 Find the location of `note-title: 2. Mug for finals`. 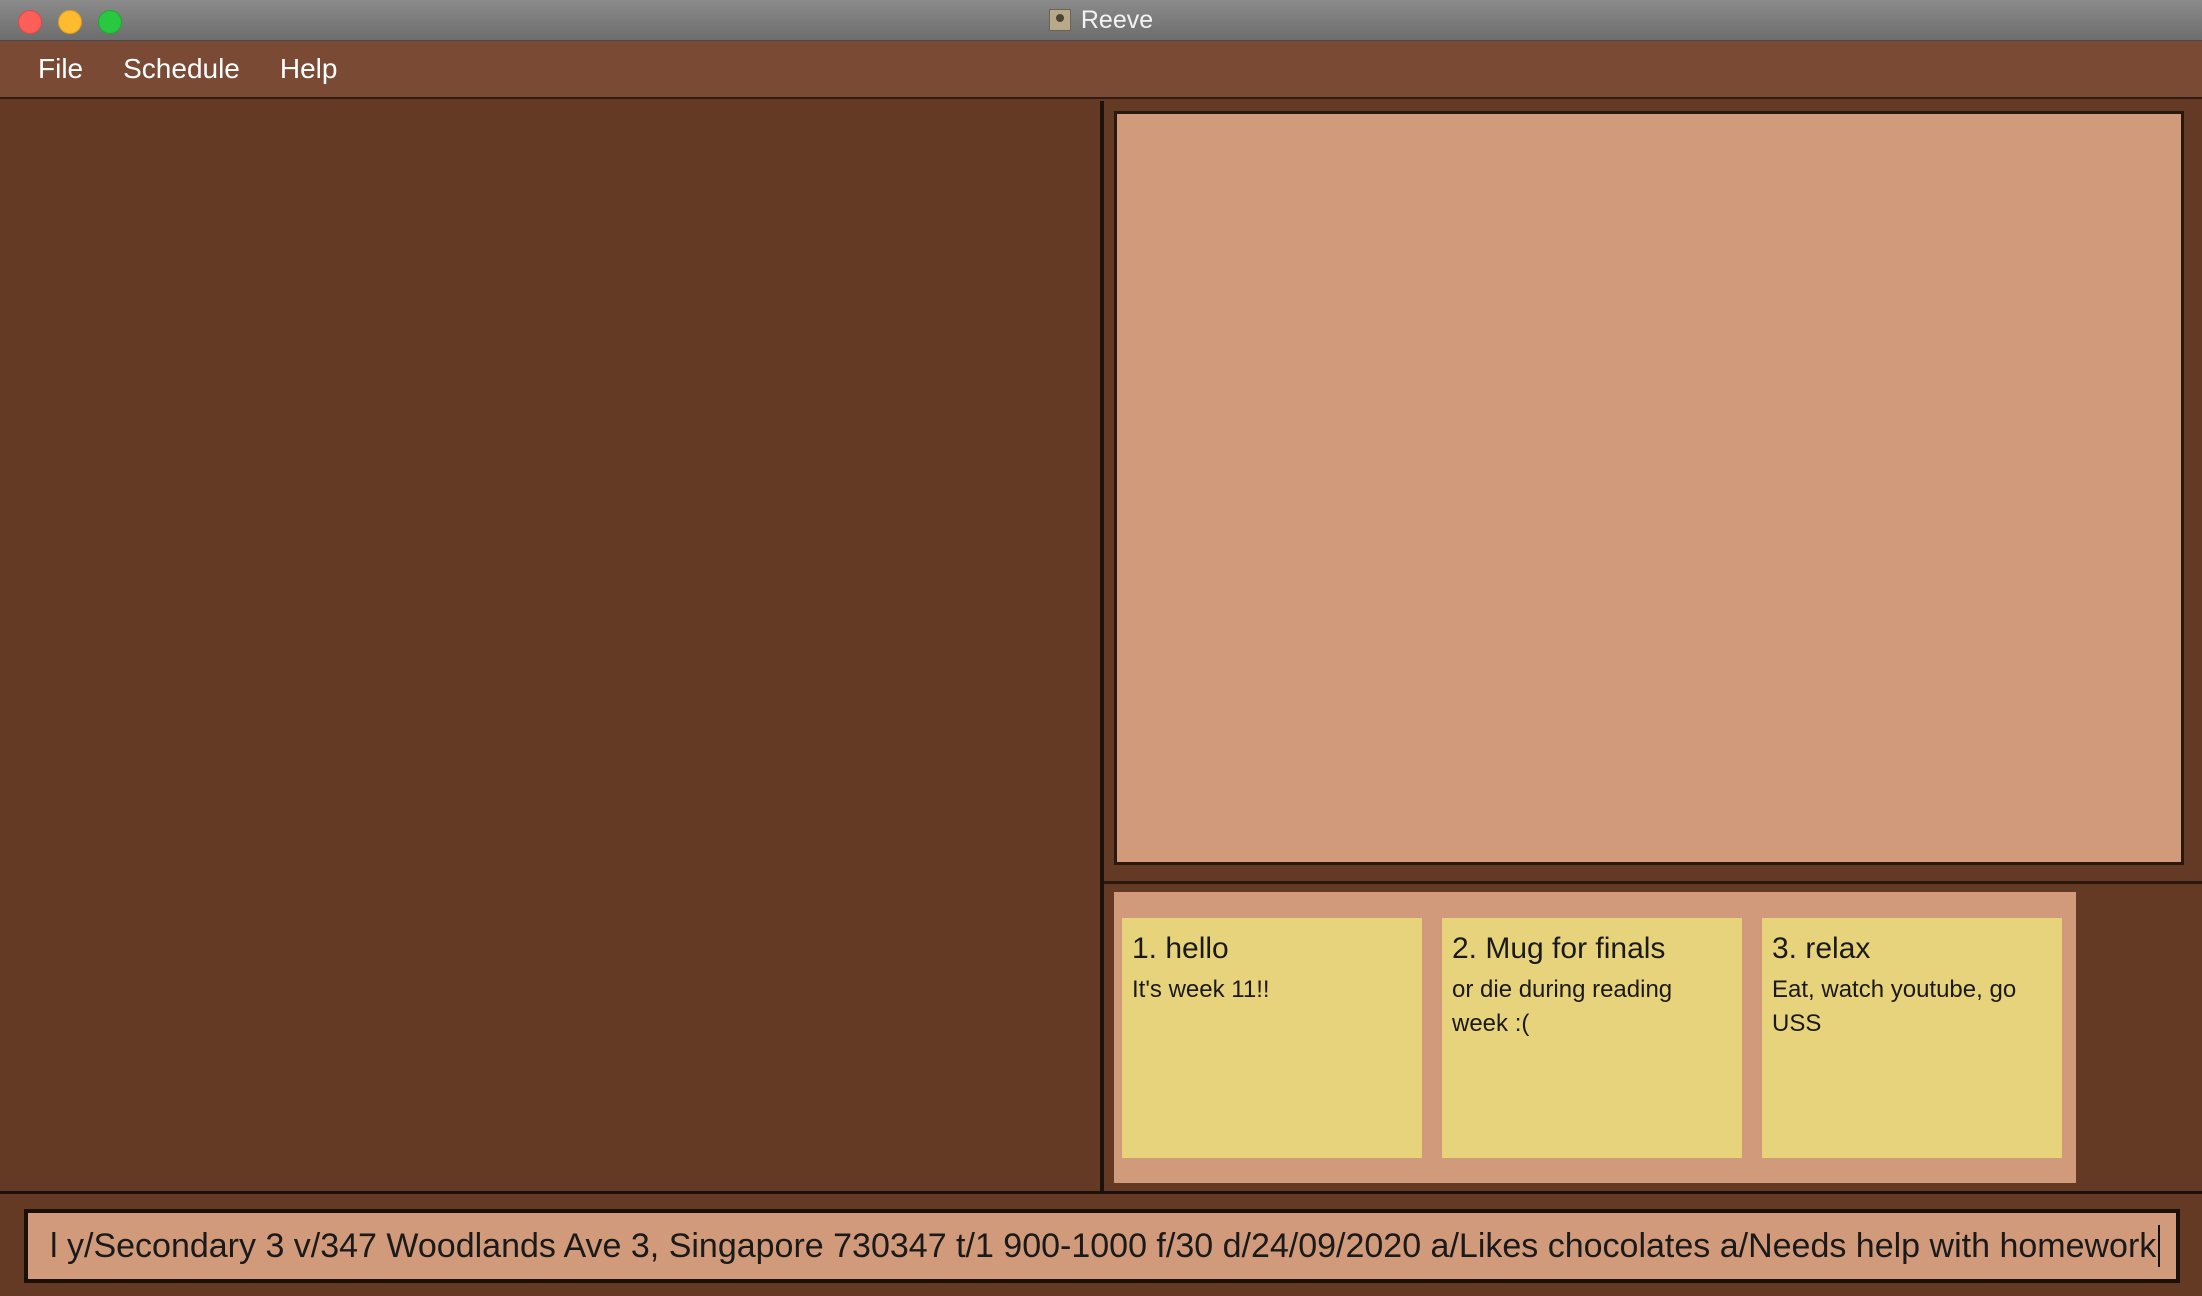

note-title: 2. Mug for finals is located at coordinates (1559, 948).